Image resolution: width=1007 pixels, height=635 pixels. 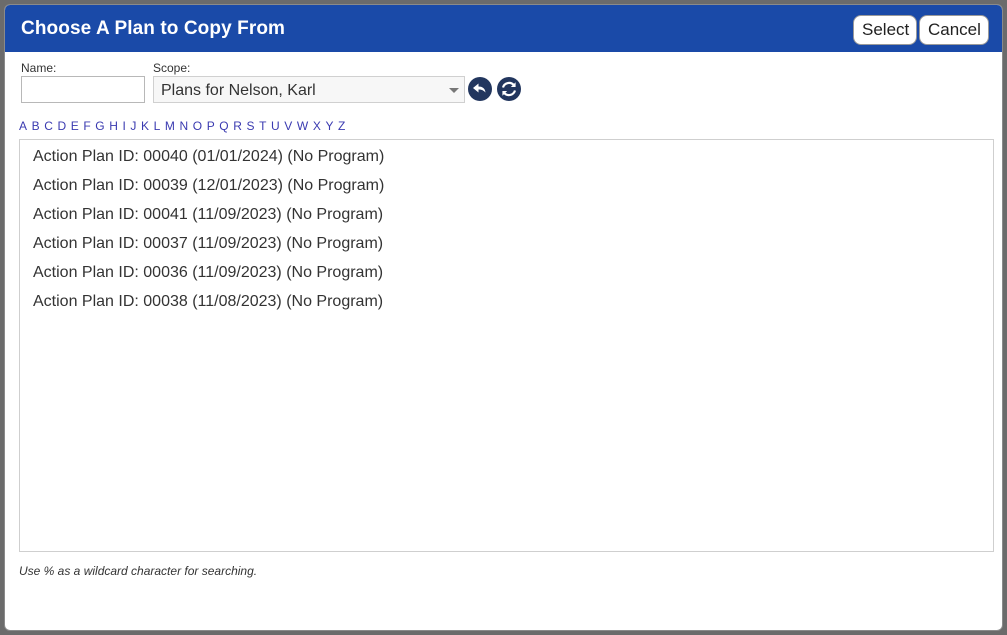 I want to click on alphabet-letter-l: L, so click(x=157, y=126).